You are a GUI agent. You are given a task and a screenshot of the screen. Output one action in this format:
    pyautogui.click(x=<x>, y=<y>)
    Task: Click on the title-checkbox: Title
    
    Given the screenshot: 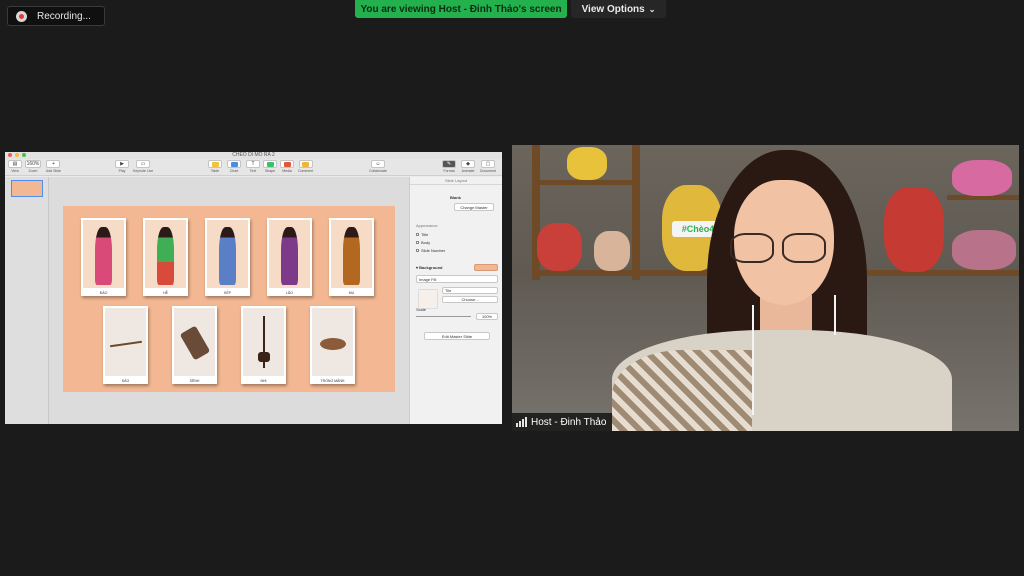 What is the action you would take?
    pyautogui.click(x=422, y=234)
    